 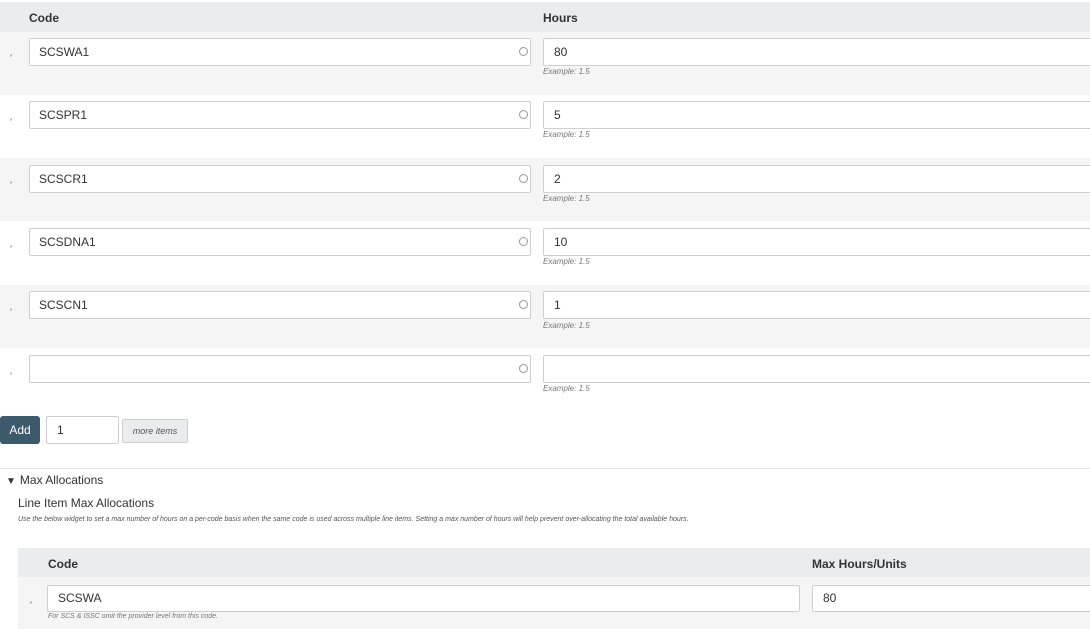 I want to click on table-header: Code Hours, so click(x=545, y=17).